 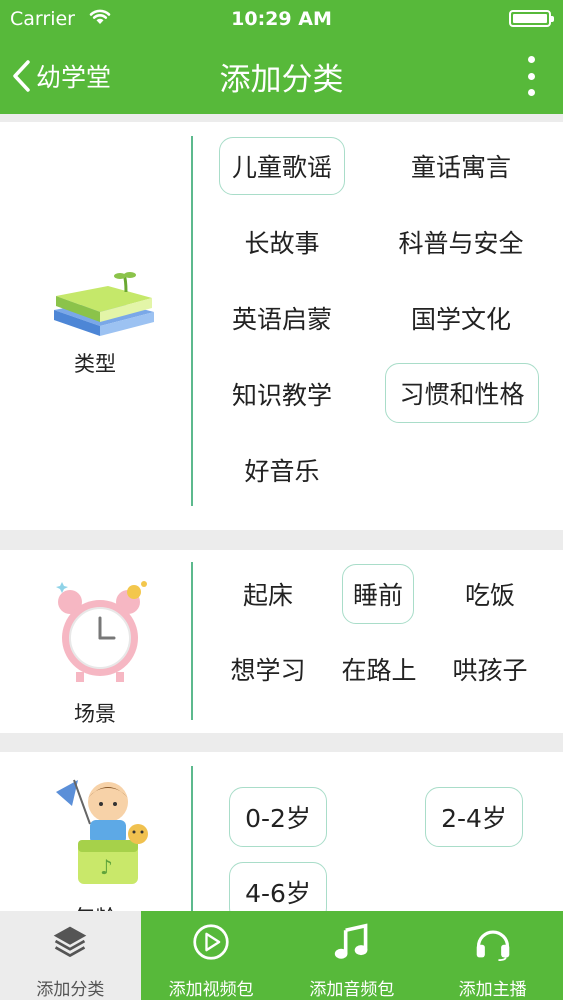 I want to click on tab-add-audio-pack: 添加音频包, so click(x=352, y=955).